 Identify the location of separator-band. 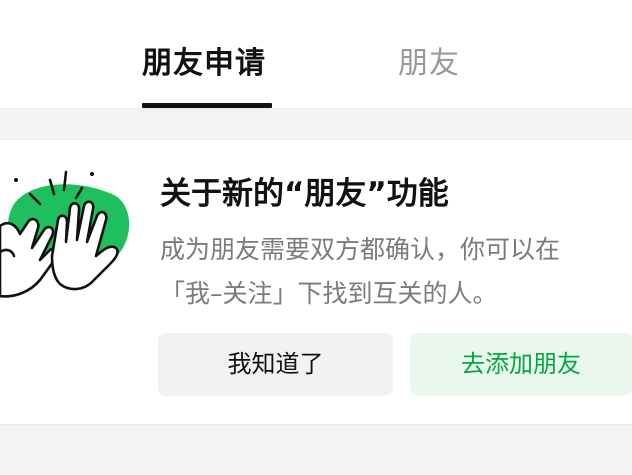
(316, 124).